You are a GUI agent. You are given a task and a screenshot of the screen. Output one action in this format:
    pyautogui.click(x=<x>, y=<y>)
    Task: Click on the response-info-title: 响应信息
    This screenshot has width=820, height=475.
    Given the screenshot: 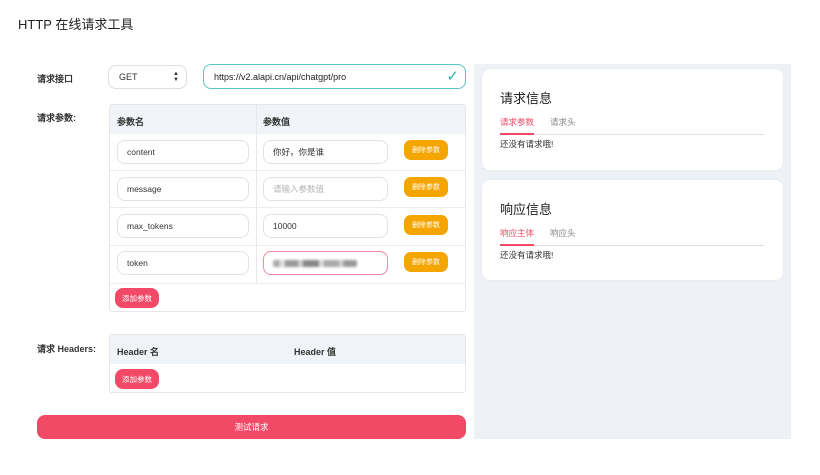 What is the action you would take?
    pyautogui.click(x=526, y=209)
    